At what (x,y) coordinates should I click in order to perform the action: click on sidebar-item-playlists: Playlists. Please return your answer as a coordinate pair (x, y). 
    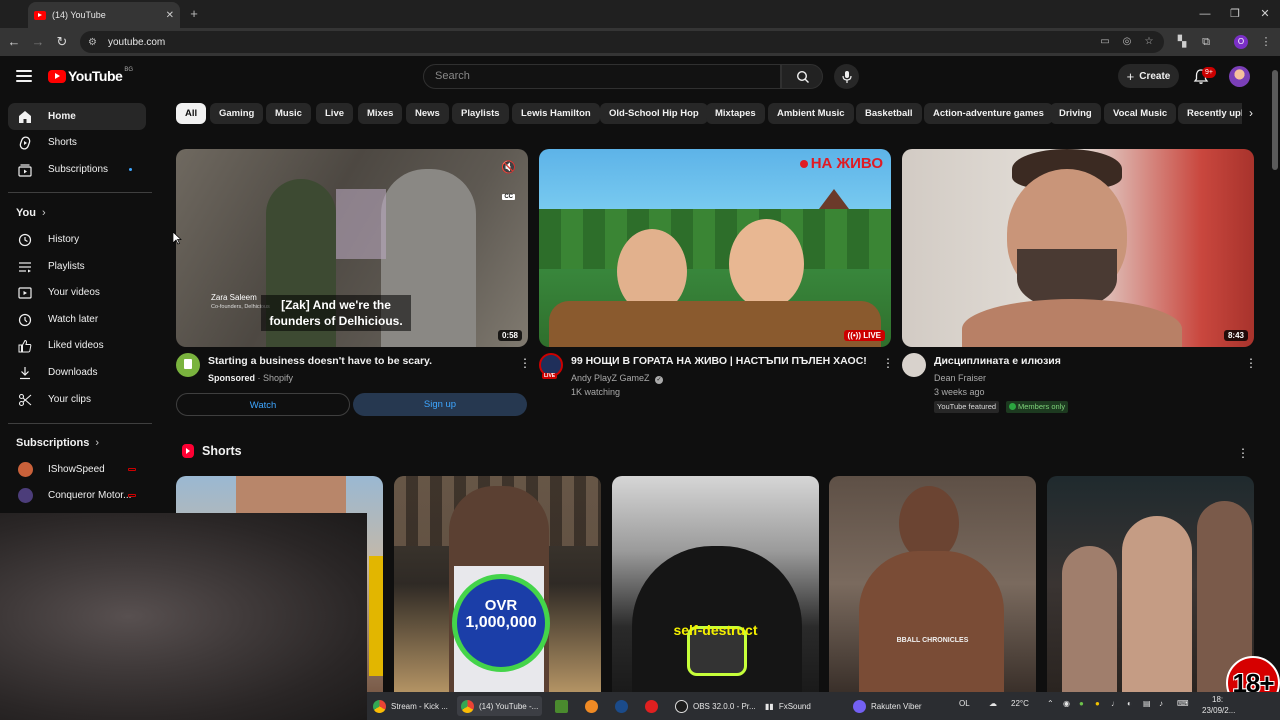
    Looking at the image, I should click on (77, 266).